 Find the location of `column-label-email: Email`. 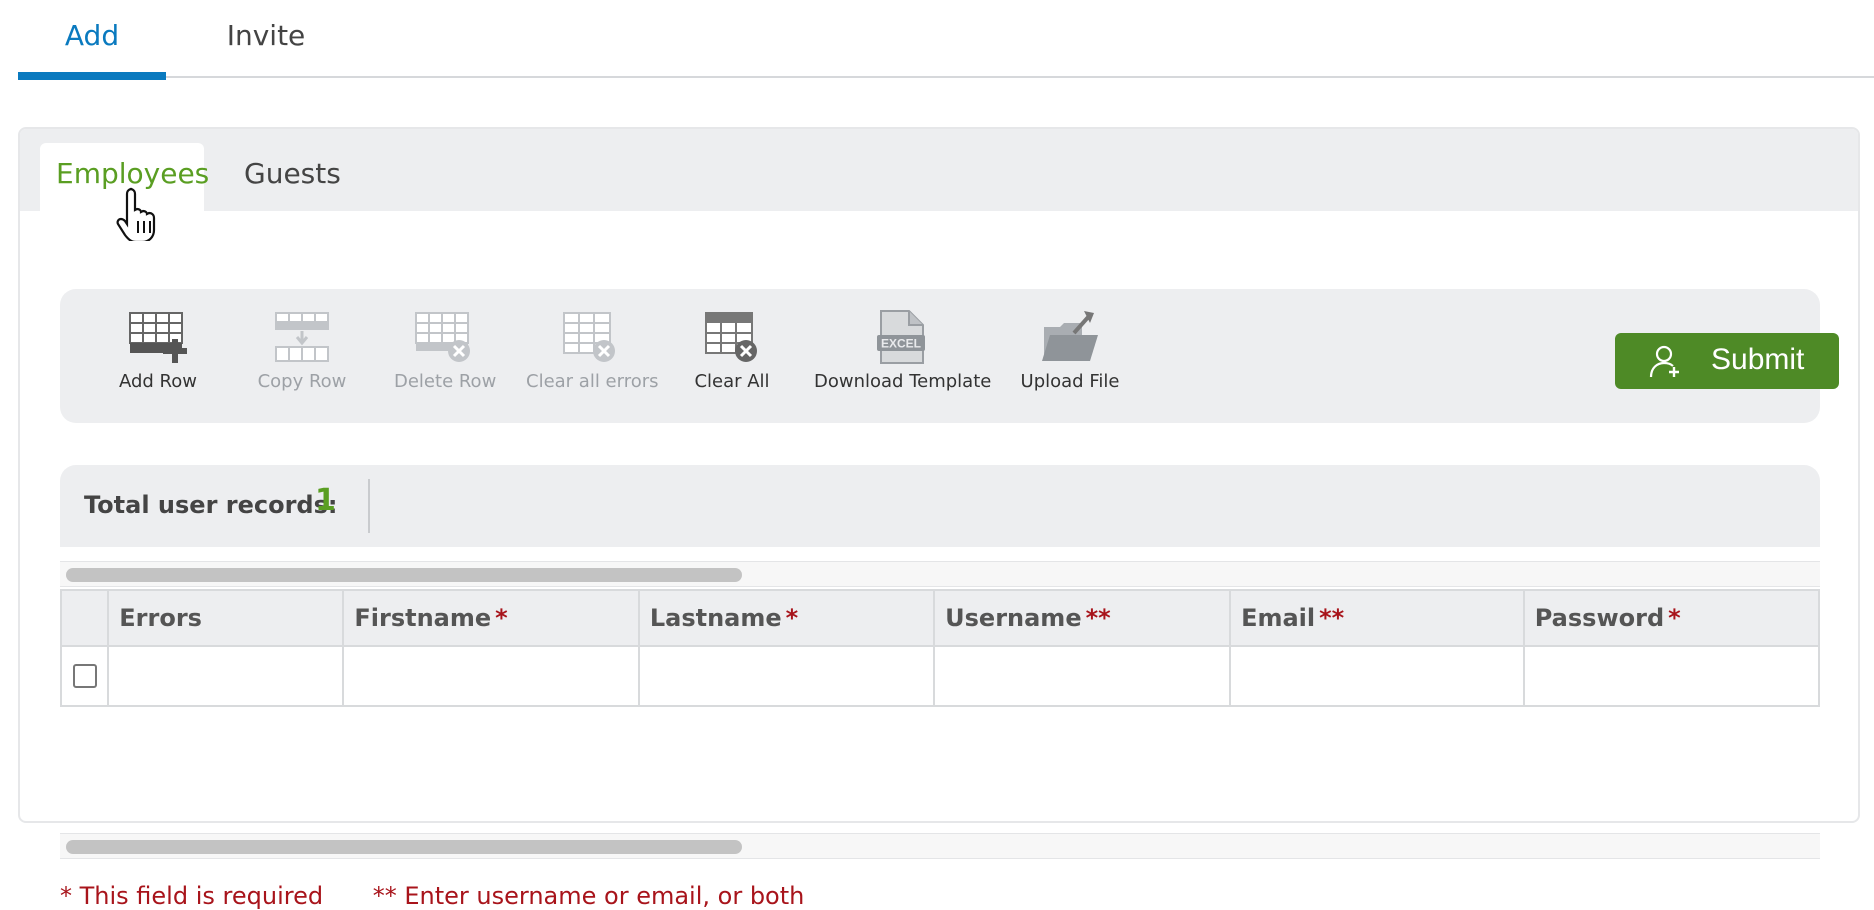

column-label-email: Email is located at coordinates (1278, 618).